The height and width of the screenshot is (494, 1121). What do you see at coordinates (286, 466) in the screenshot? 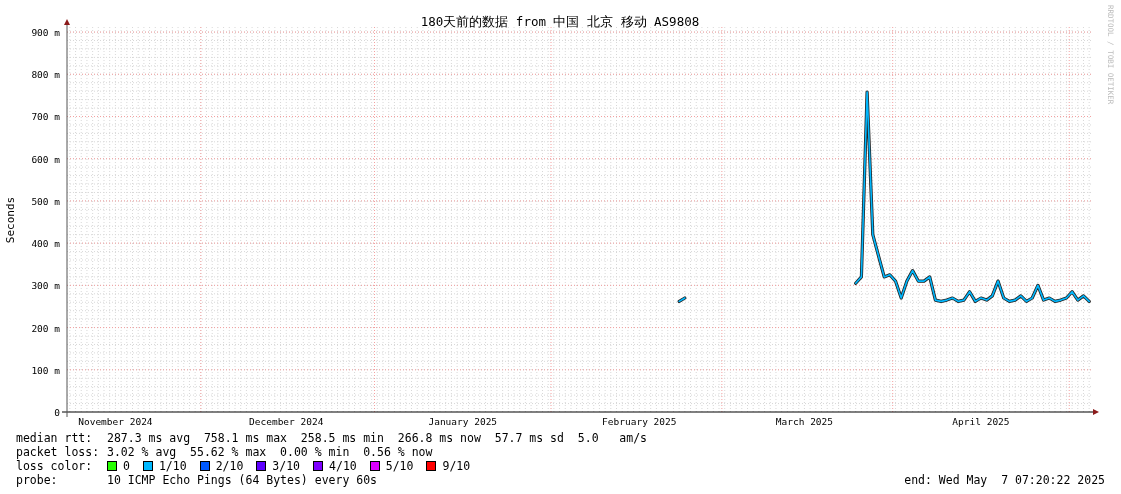
I see `legend-item: 3/10` at bounding box center [286, 466].